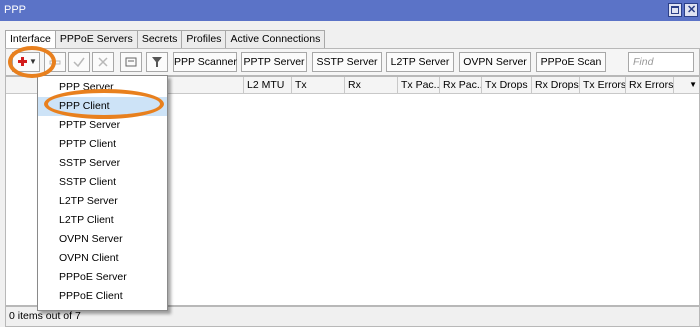 Image resolution: width=700 pixels, height=327 pixels. I want to click on window-controls: ✕, so click(684, 10).